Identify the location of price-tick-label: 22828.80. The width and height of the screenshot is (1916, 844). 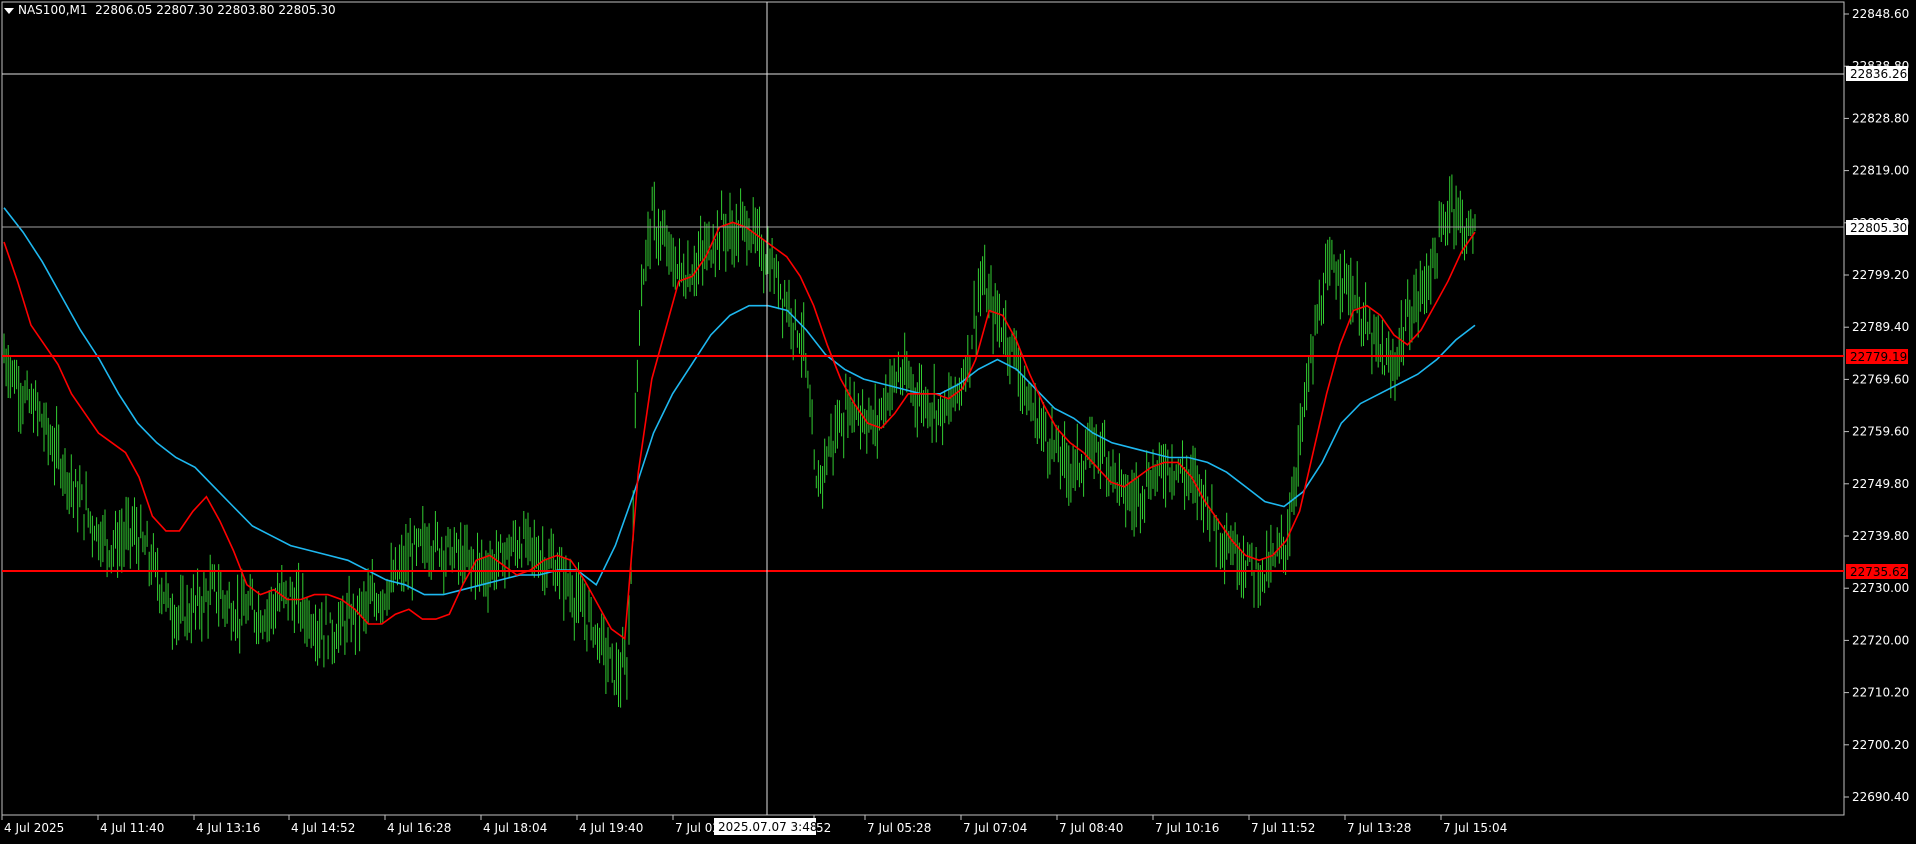
(1880, 118).